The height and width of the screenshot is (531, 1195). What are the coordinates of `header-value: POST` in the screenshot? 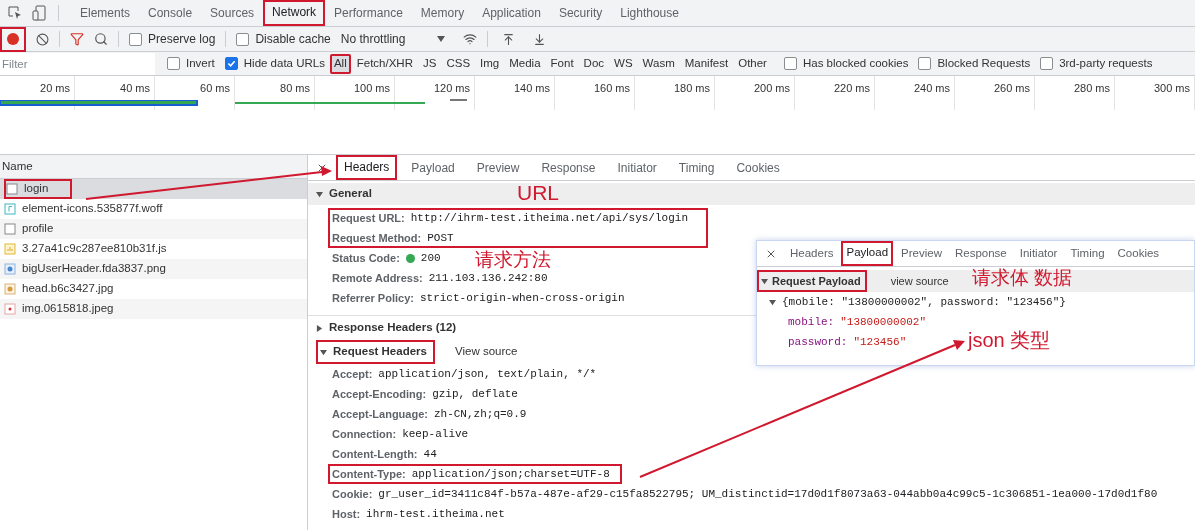 It's located at (440, 238).